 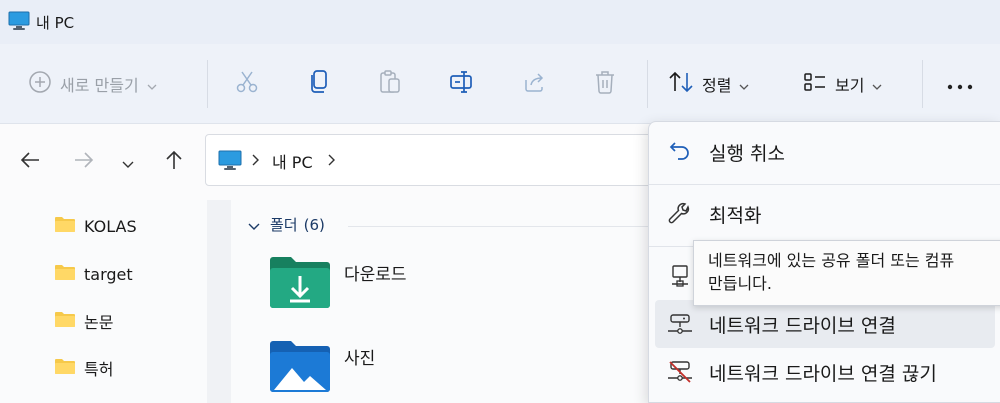 What do you see at coordinates (831, 260) in the screenshot?
I see `tooltip-line: 네트워크에 있는 공유 폴더 또는 컴퓨` at bounding box center [831, 260].